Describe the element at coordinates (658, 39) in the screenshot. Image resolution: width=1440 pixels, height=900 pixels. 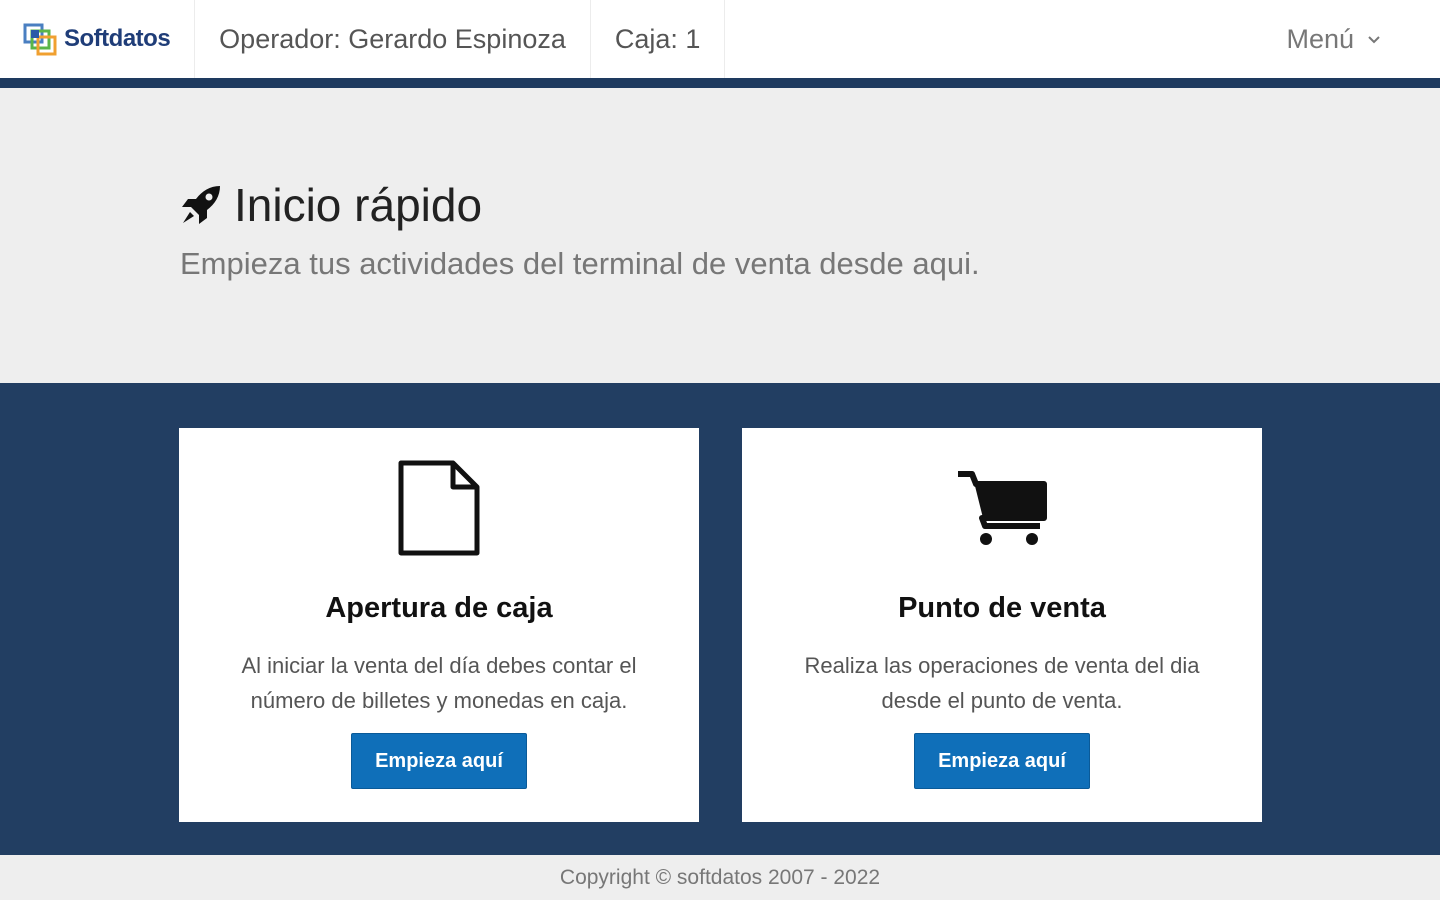
I see `caja-label: Caja: 1` at that location.